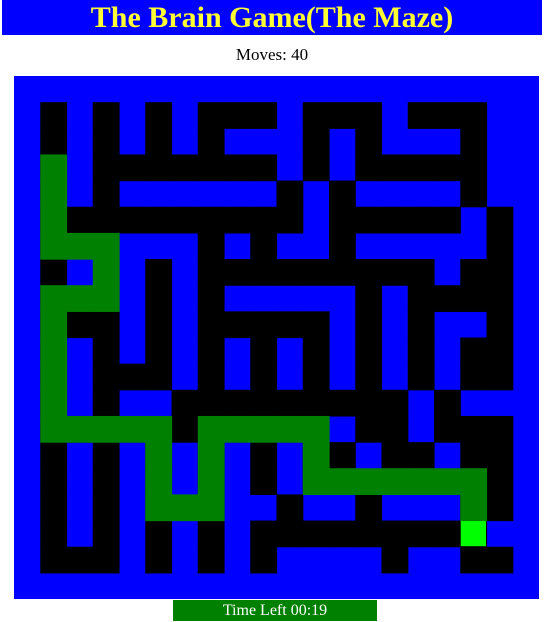  What do you see at coordinates (473, 534) in the screenshot?
I see `player-marker` at bounding box center [473, 534].